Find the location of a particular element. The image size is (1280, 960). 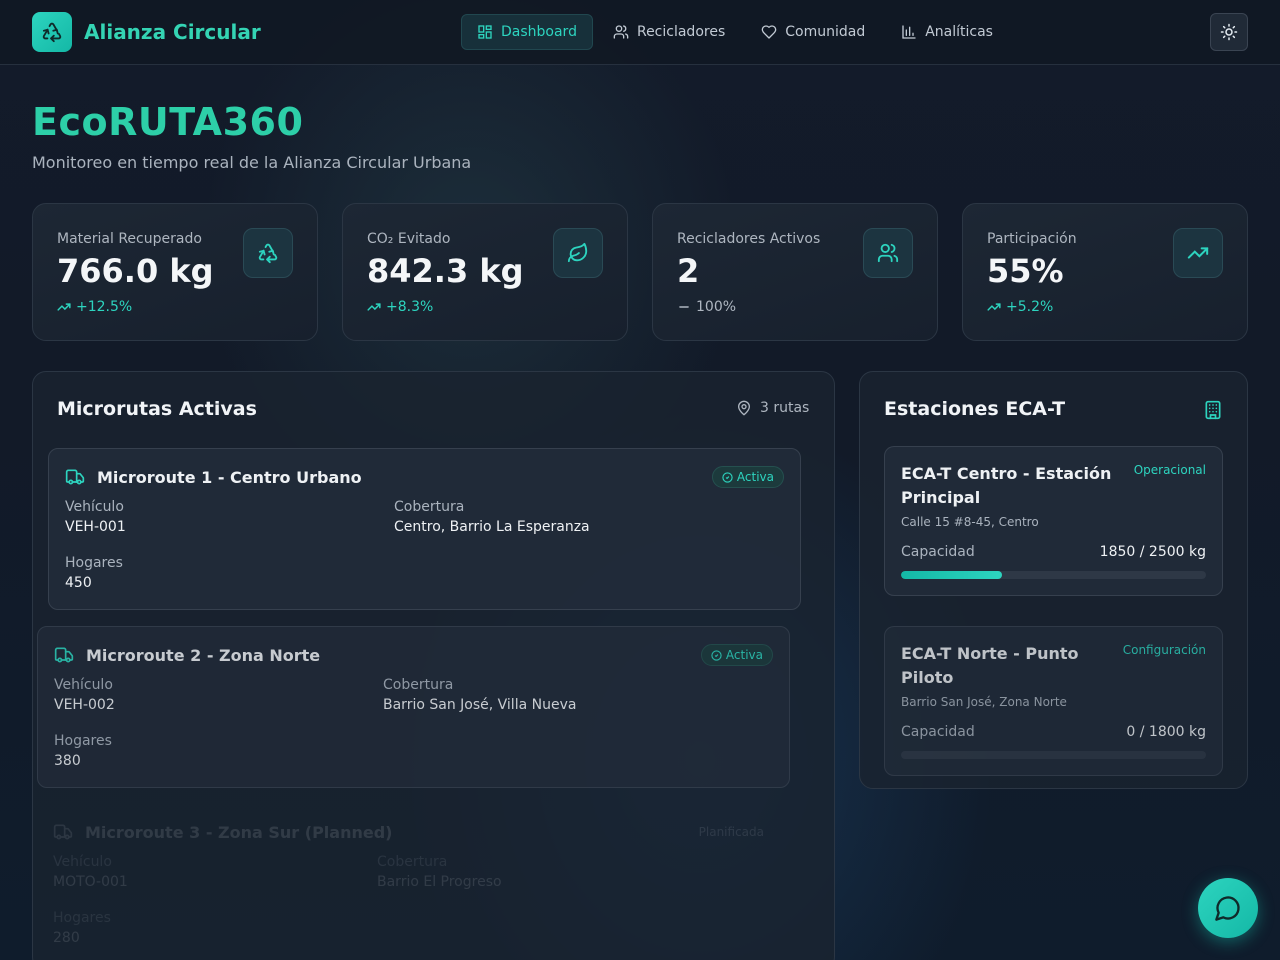

stat-trend-value: +5.2% is located at coordinates (1030, 307).